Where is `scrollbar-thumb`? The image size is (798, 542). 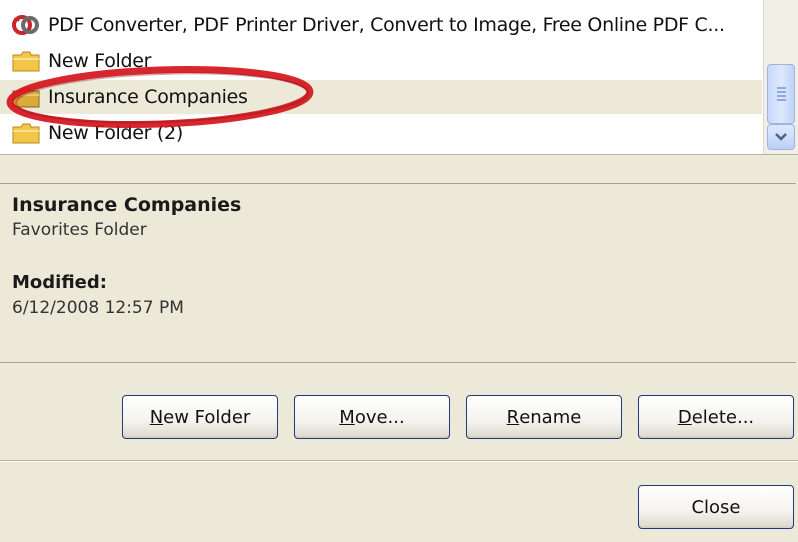 scrollbar-thumb is located at coordinates (781, 94).